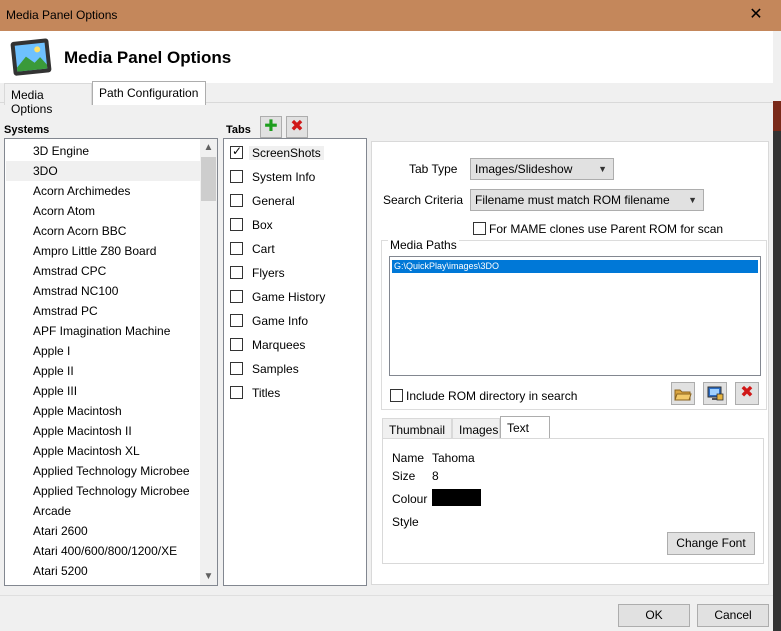 The width and height of the screenshot is (781, 631). I want to click on title-bar: Media Panel Options ✕, so click(390, 15).